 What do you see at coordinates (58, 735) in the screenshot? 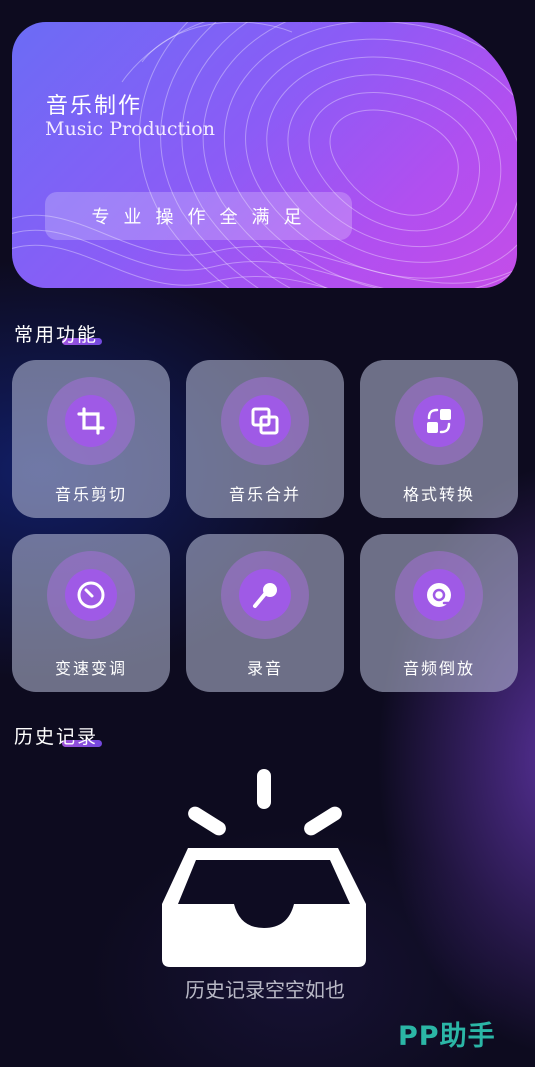
I see `history-title: 历史记录` at bounding box center [58, 735].